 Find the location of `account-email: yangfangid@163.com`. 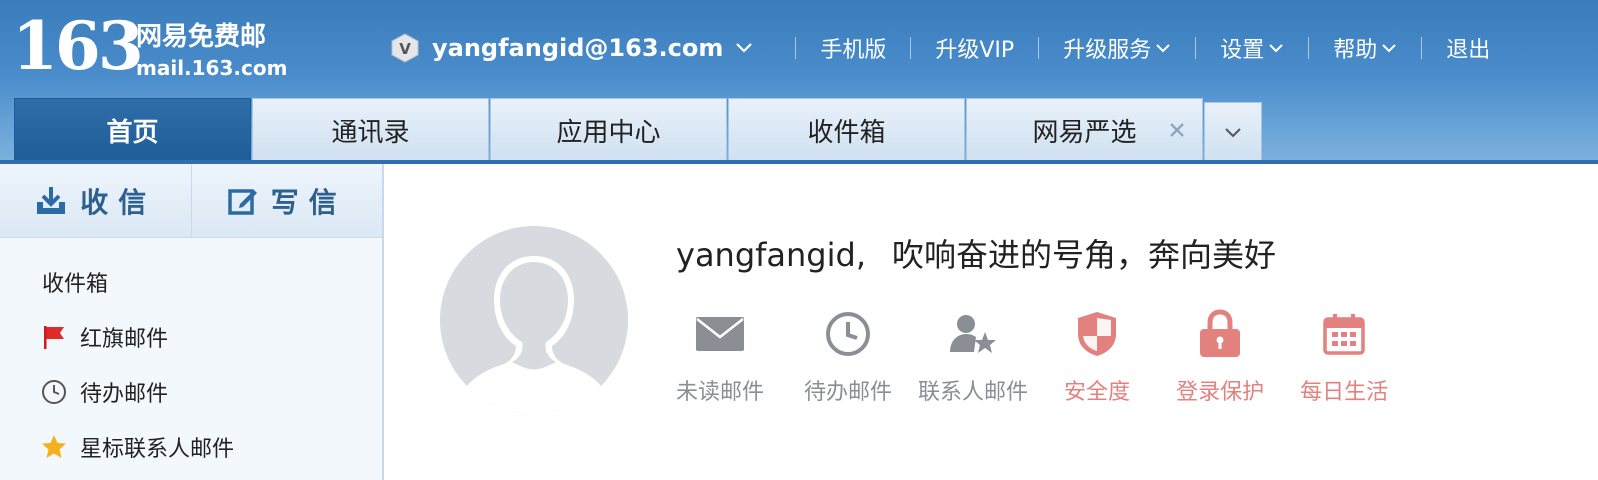

account-email: yangfangid@163.com is located at coordinates (577, 48).